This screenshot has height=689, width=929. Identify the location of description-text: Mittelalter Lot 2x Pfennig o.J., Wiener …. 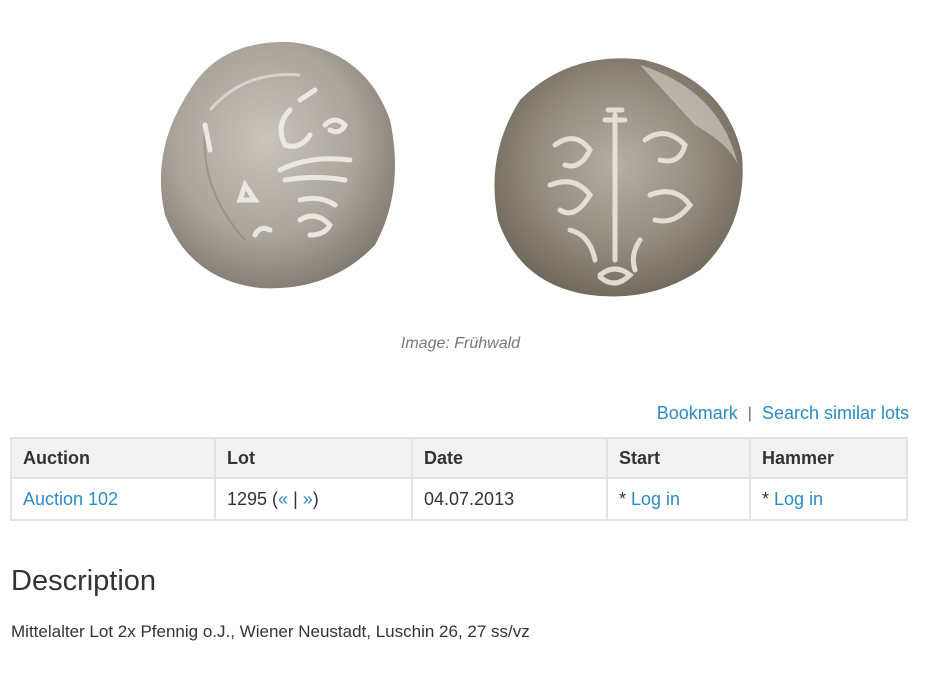
(270, 631).